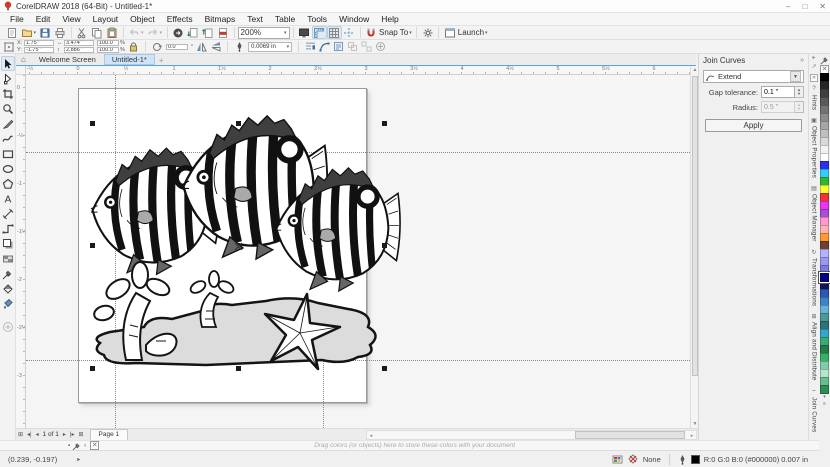 This screenshot has height=467, width=830. Describe the element at coordinates (97, 32) in the screenshot. I see `copy-button` at that location.